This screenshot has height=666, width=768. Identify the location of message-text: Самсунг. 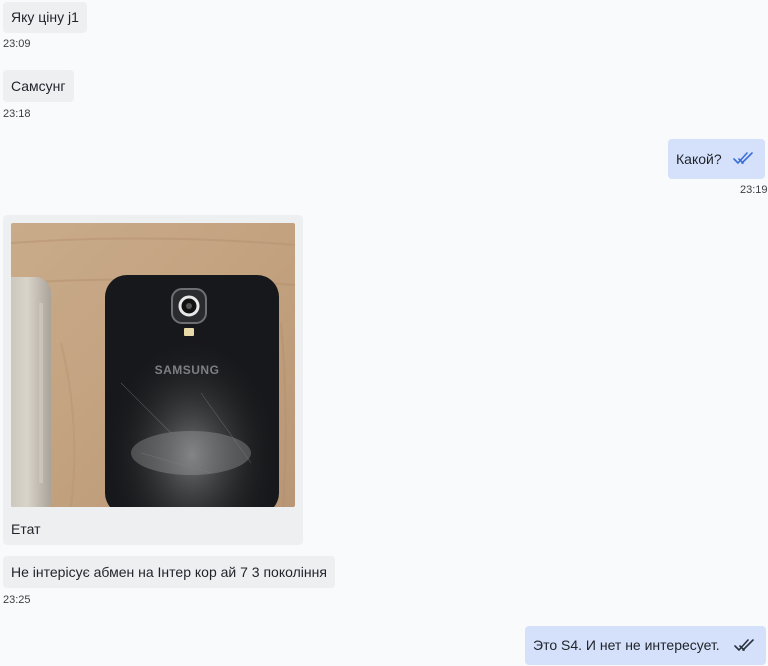
(38, 86).